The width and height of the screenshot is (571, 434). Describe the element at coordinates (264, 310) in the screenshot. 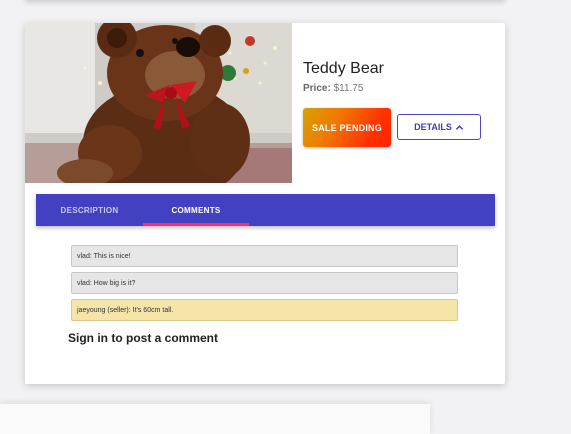

I see `seller-comment-item: jaeyoung (seller): It's 60cm tall.` at that location.